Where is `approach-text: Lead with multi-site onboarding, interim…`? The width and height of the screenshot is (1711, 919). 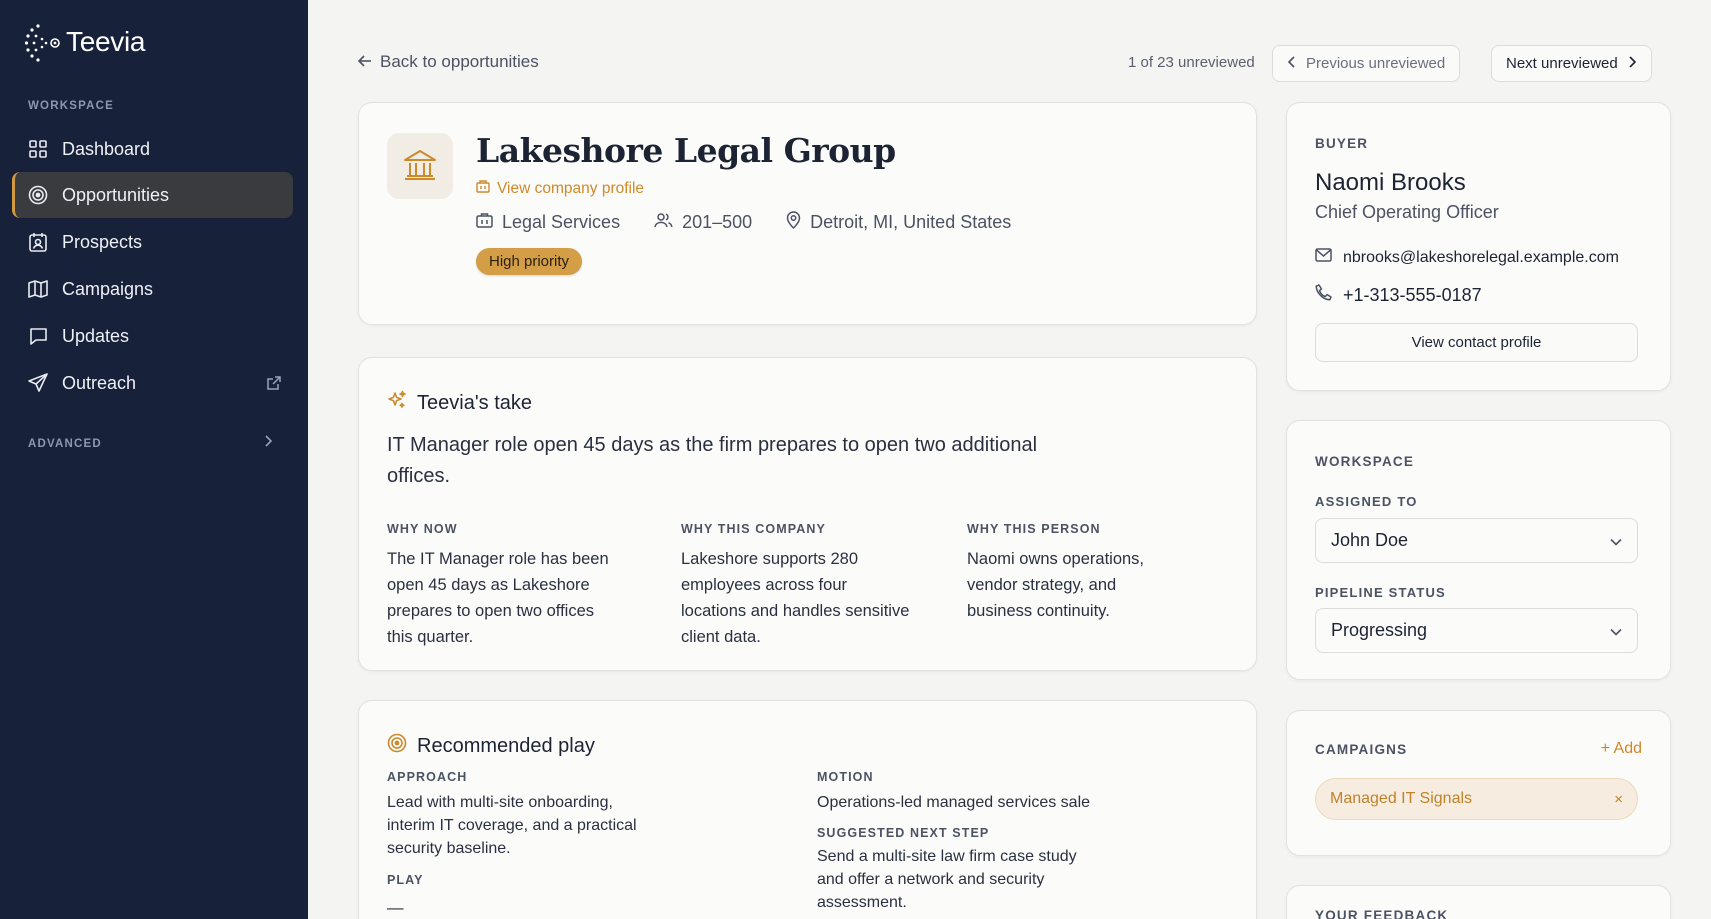 approach-text: Lead with multi-site onboarding, interim… is located at coordinates (512, 825).